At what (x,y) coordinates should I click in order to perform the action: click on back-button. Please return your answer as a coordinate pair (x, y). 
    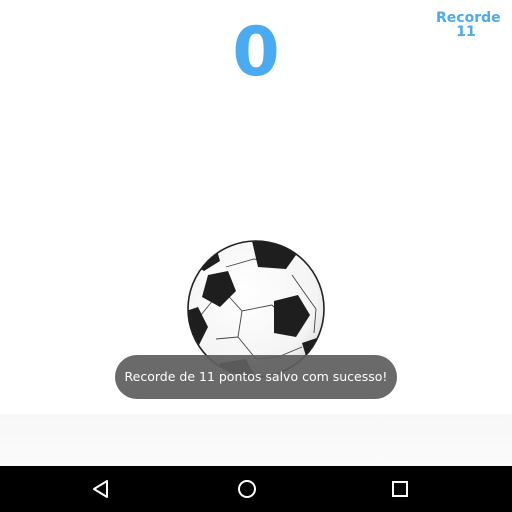
    Looking at the image, I should click on (101, 489).